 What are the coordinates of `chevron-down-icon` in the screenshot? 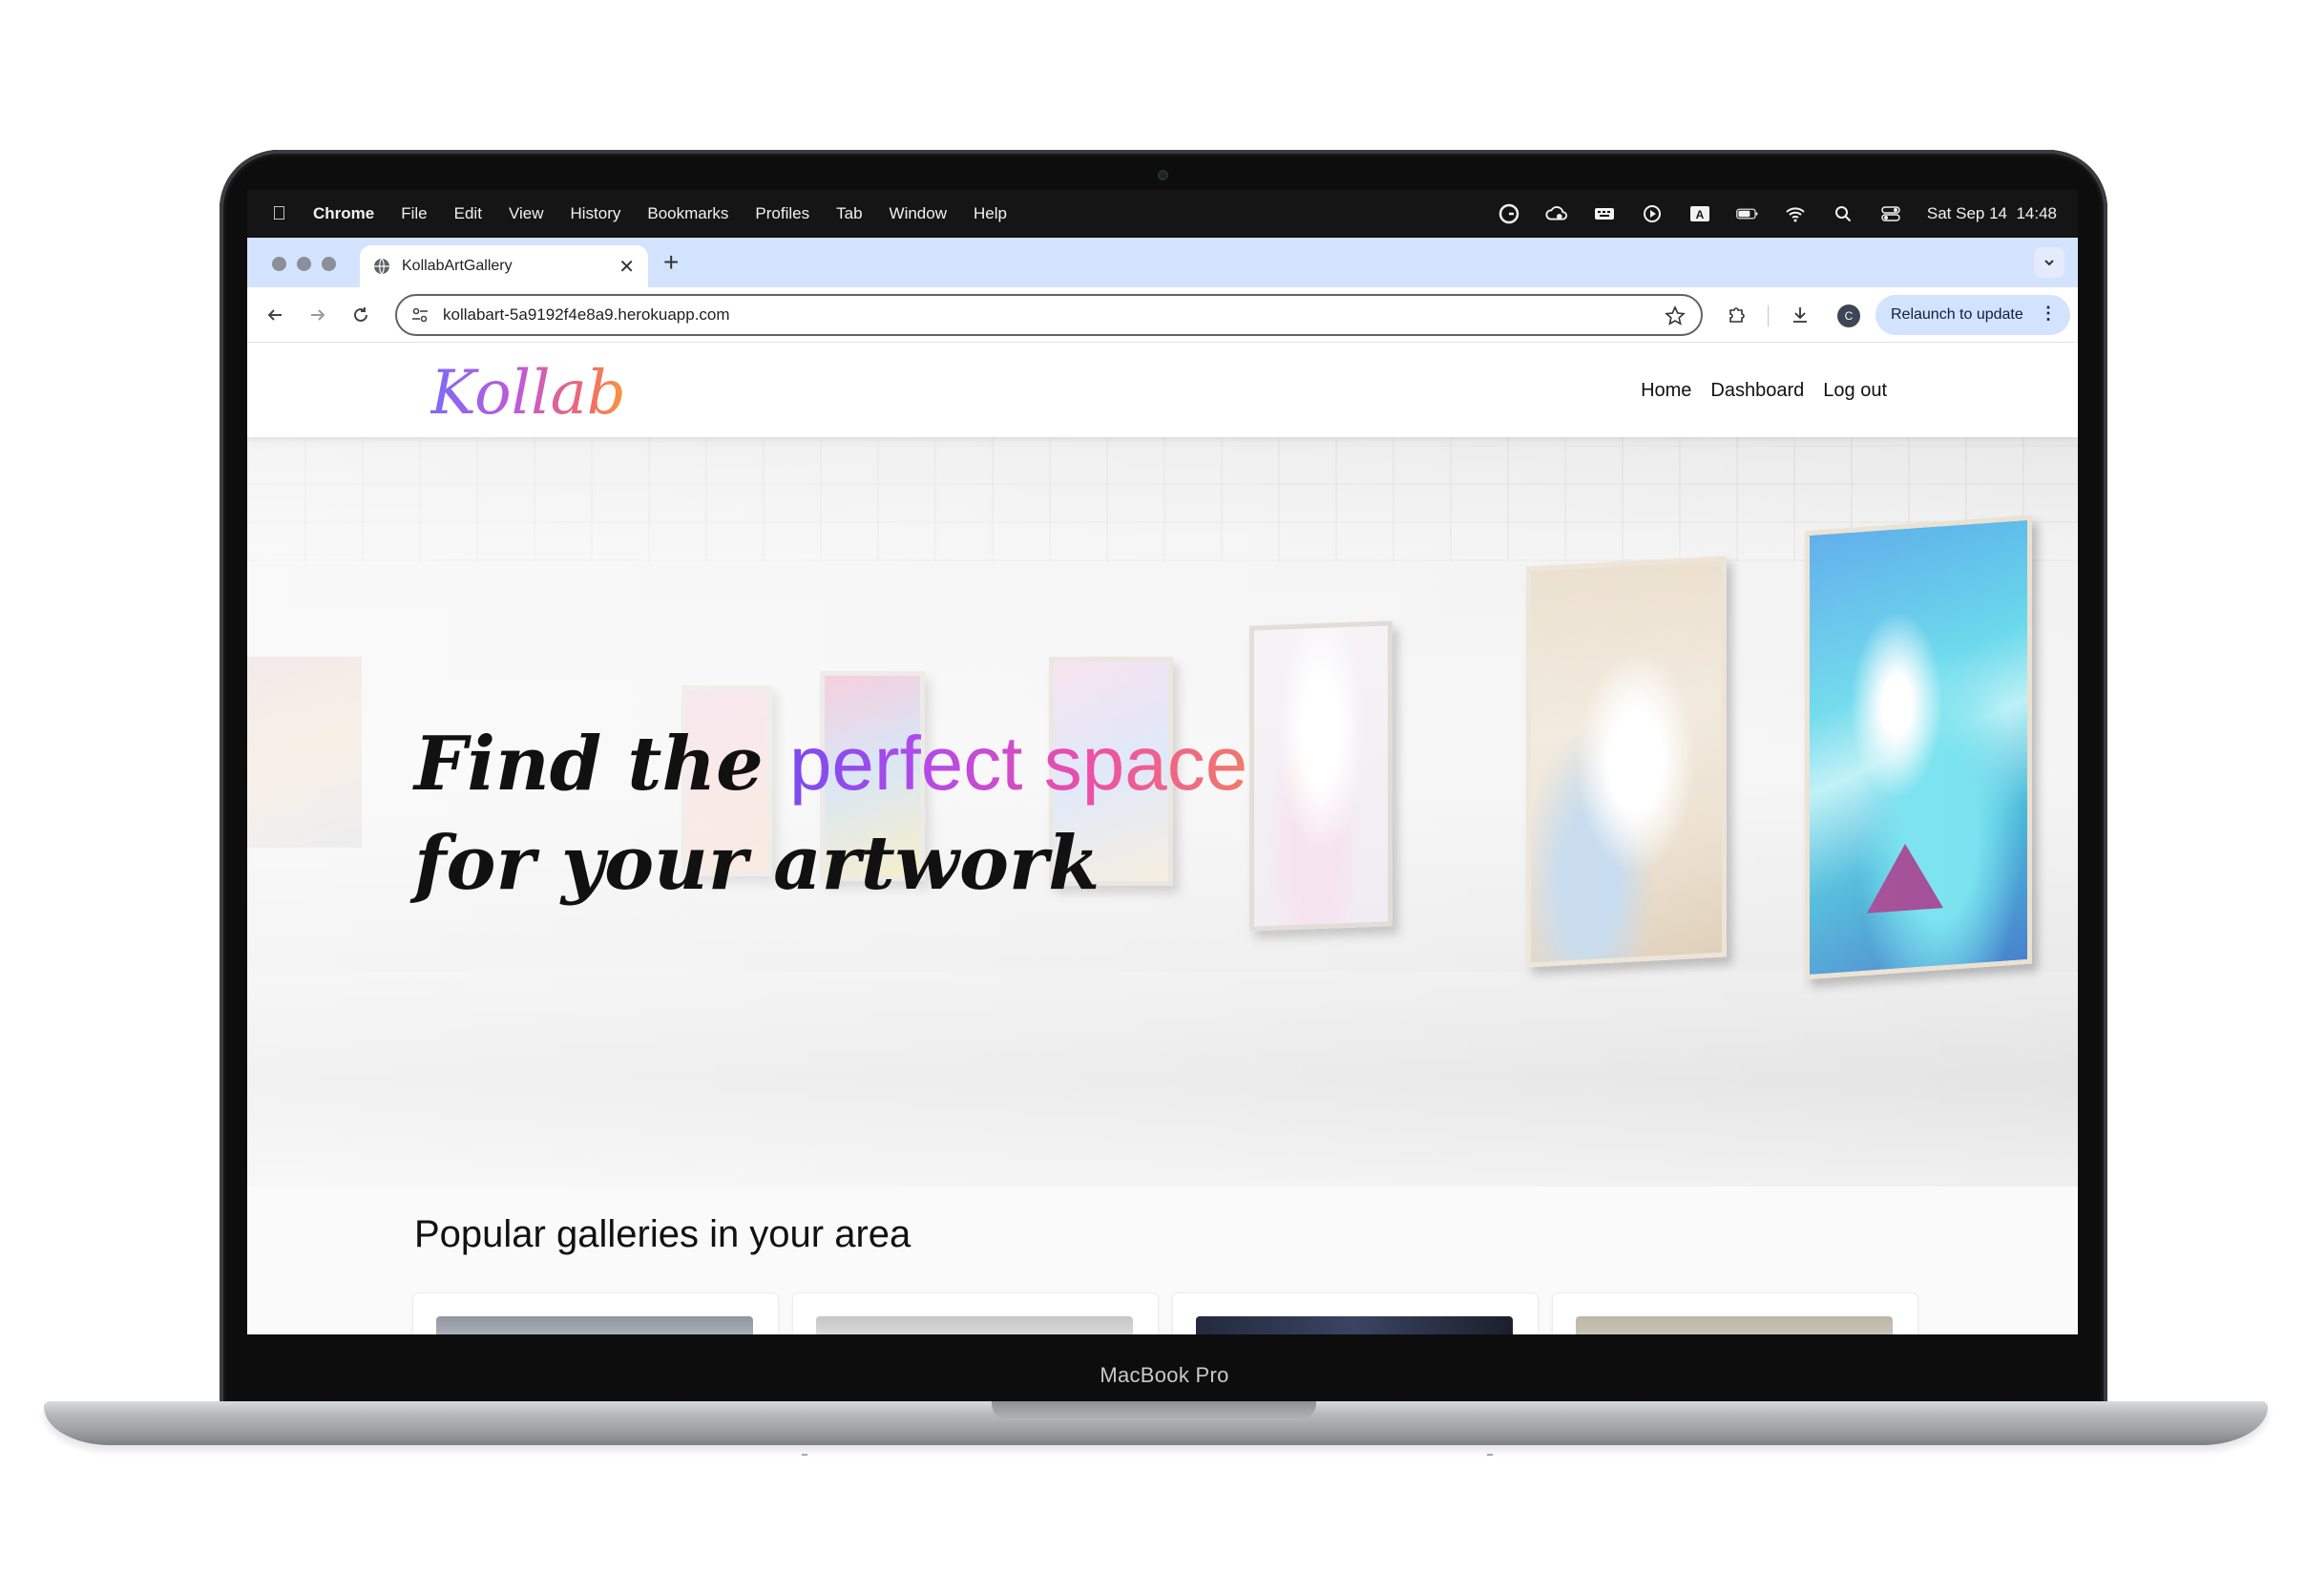 It's located at (2049, 263).